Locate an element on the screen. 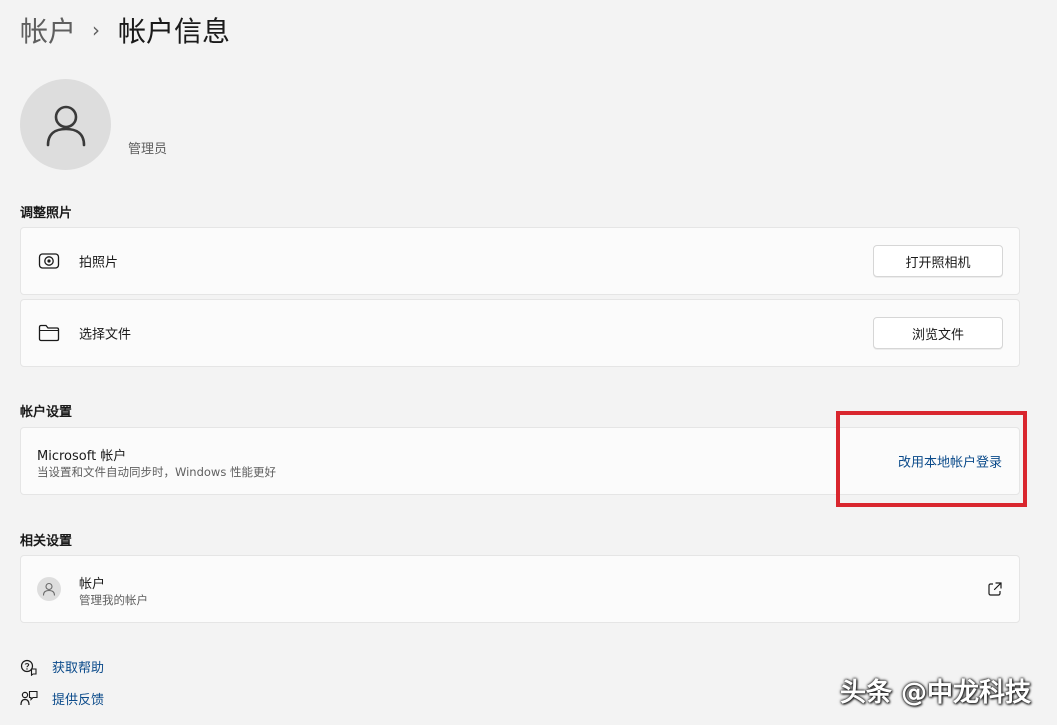  camera-icon is located at coordinates (49, 261).